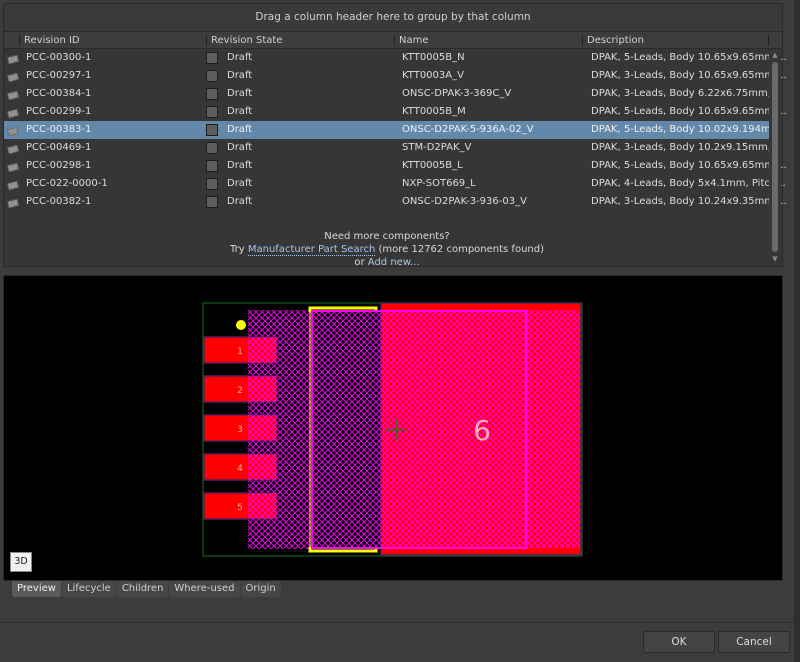  I want to click on name-cell: KTT0005B_M, so click(434, 111).